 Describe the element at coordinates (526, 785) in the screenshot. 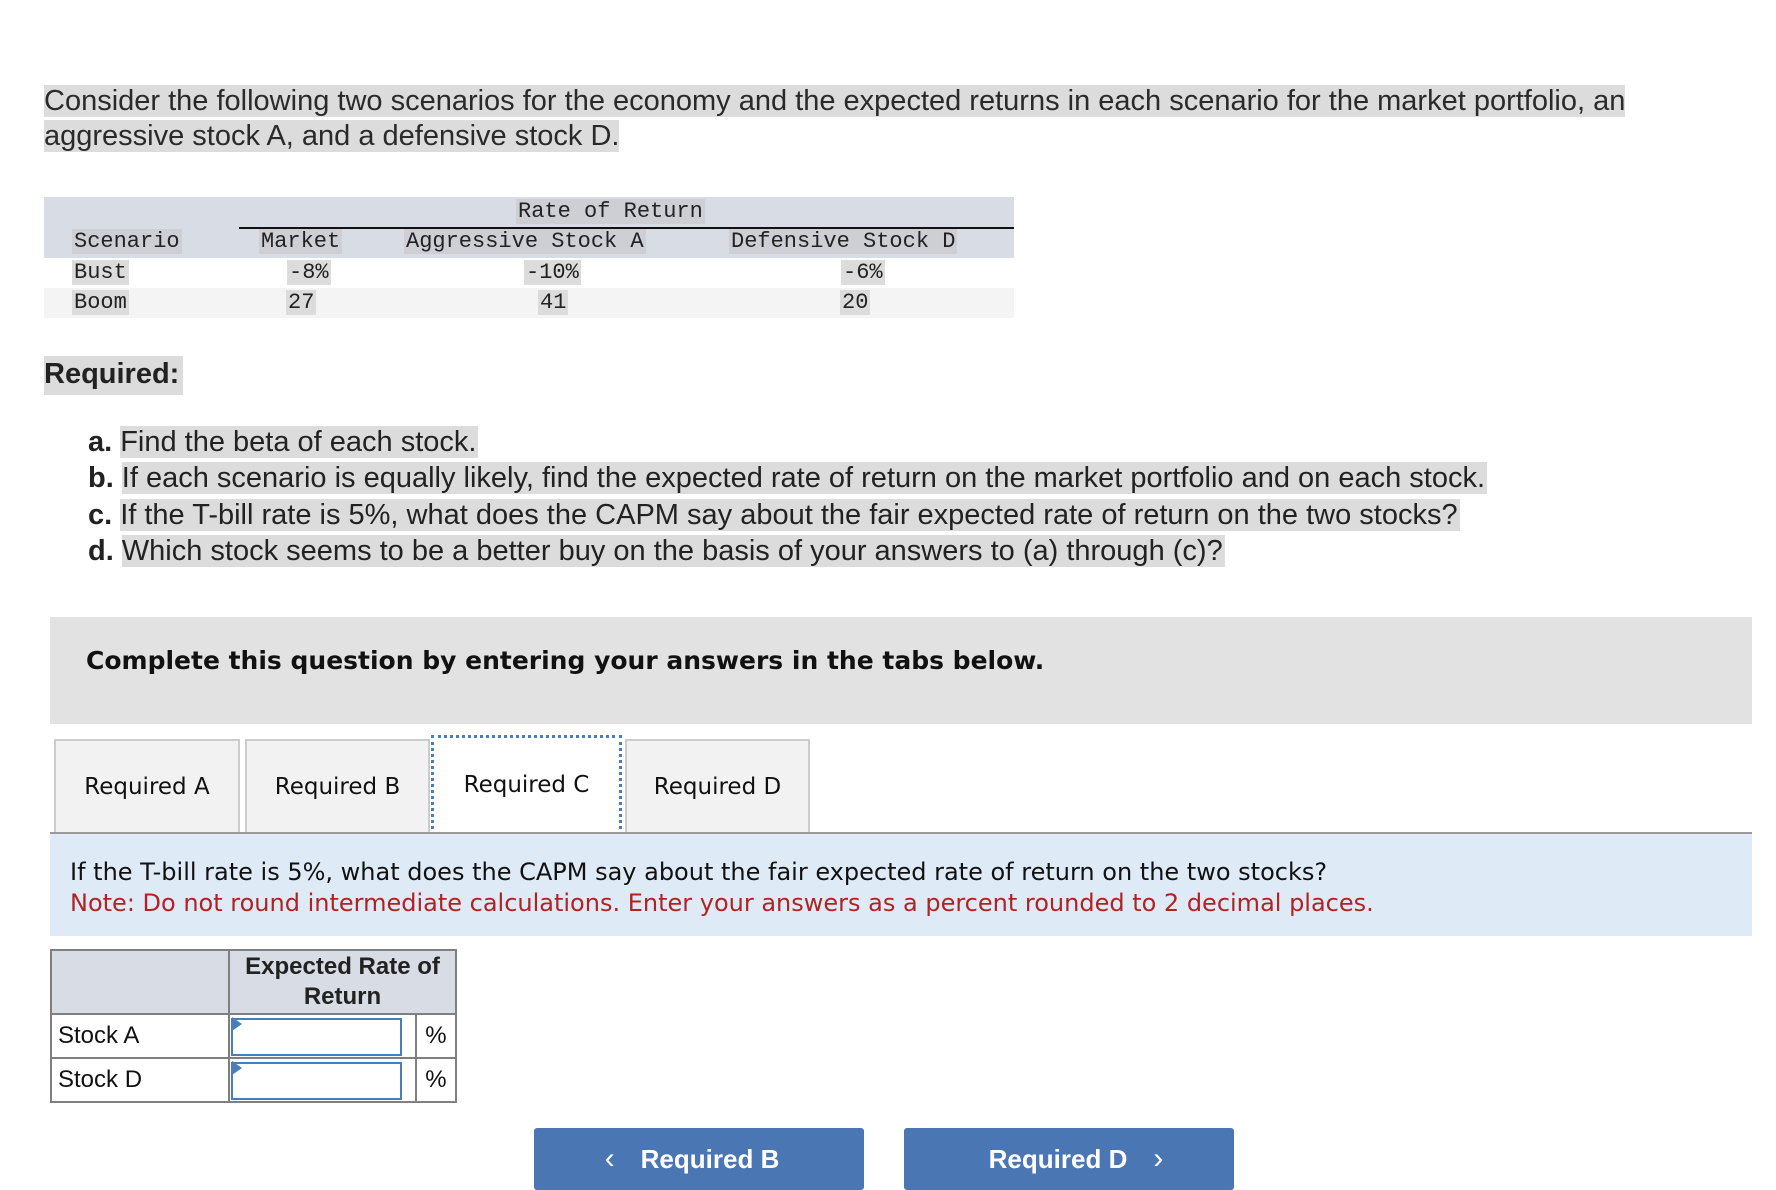

I see `tab-required-c: Required C` at that location.